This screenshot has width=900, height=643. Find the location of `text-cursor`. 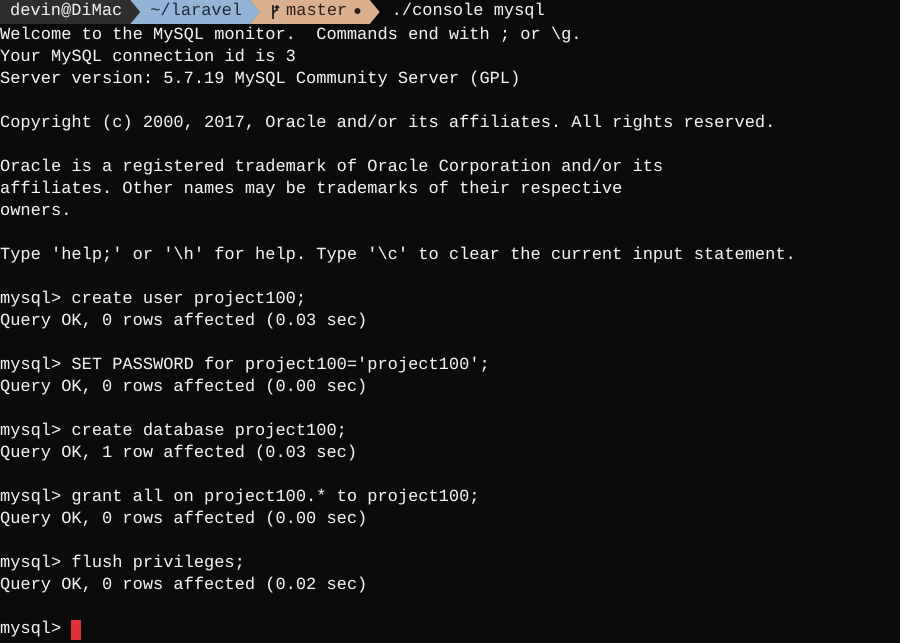

text-cursor is located at coordinates (76, 630).